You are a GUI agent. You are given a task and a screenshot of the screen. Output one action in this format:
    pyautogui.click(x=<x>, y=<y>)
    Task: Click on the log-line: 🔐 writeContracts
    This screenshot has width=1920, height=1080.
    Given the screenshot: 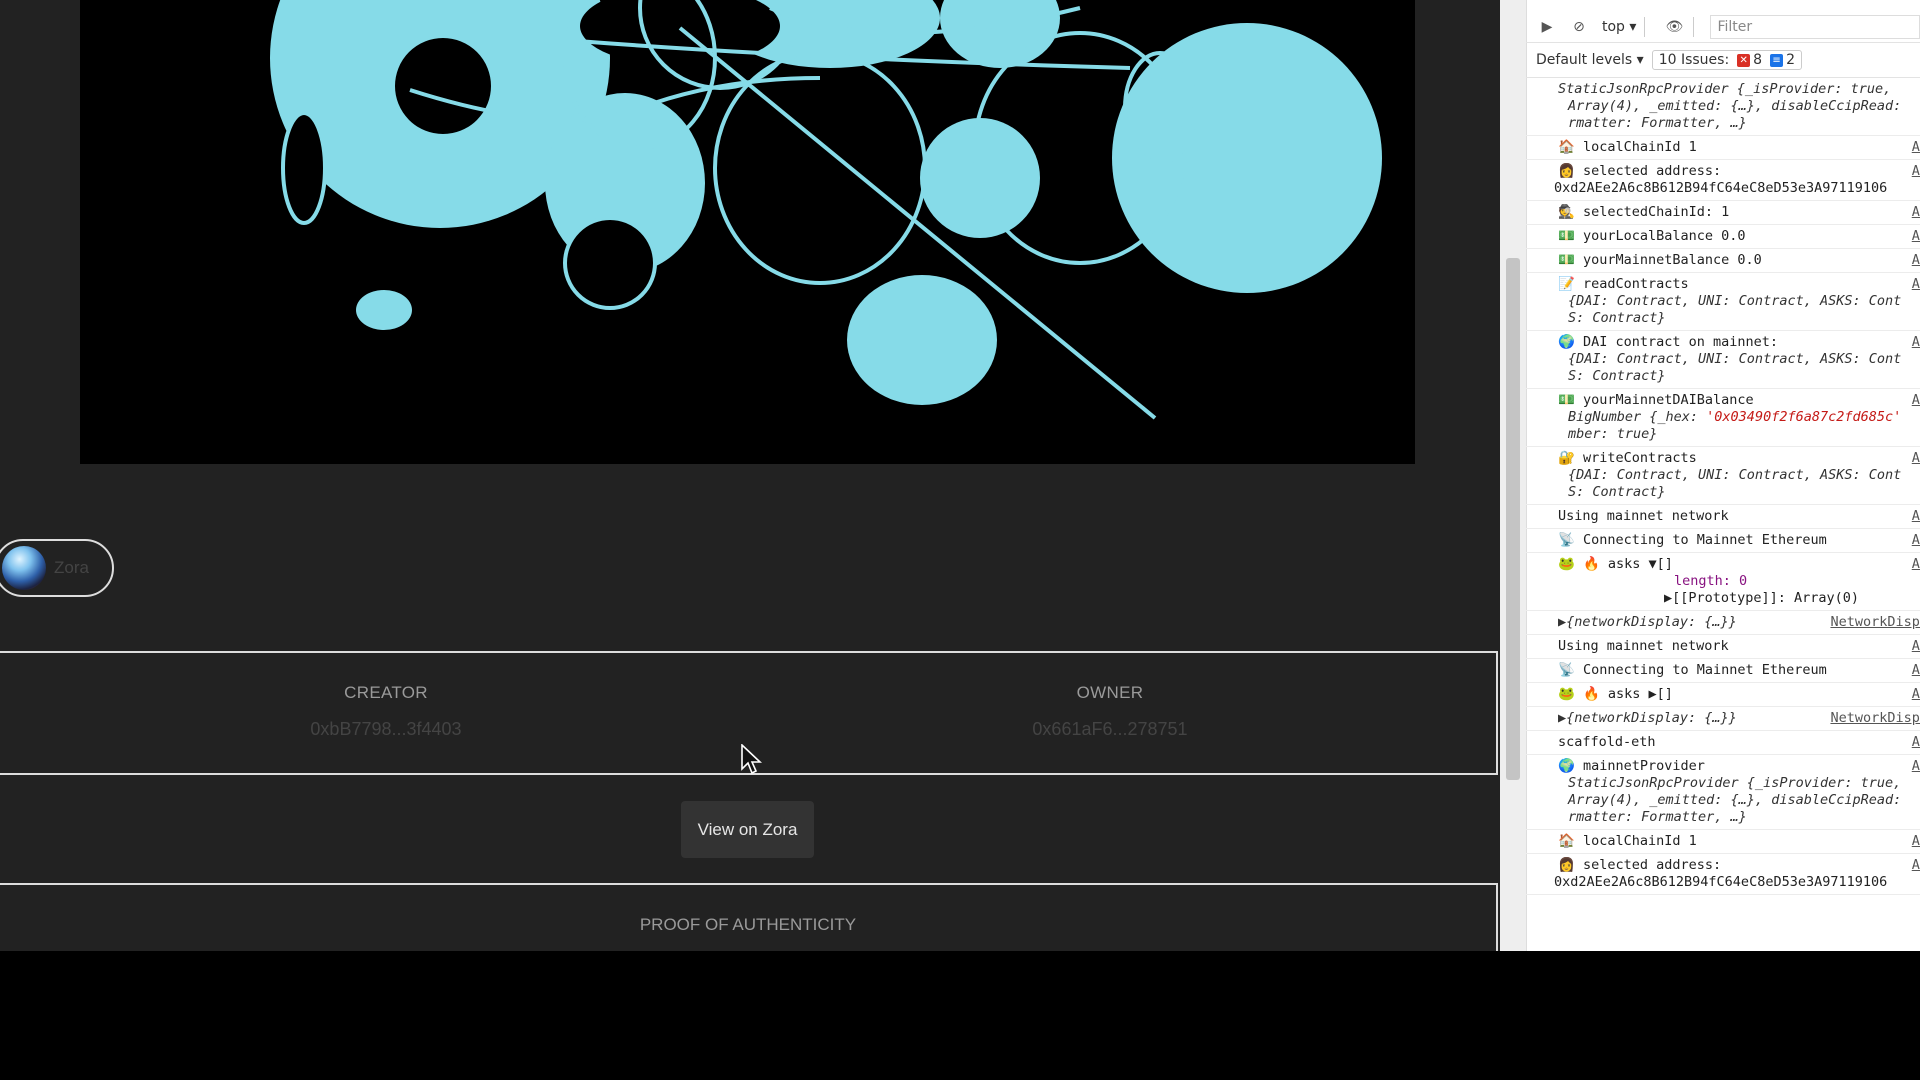 What is the action you would take?
    pyautogui.click(x=1732, y=458)
    